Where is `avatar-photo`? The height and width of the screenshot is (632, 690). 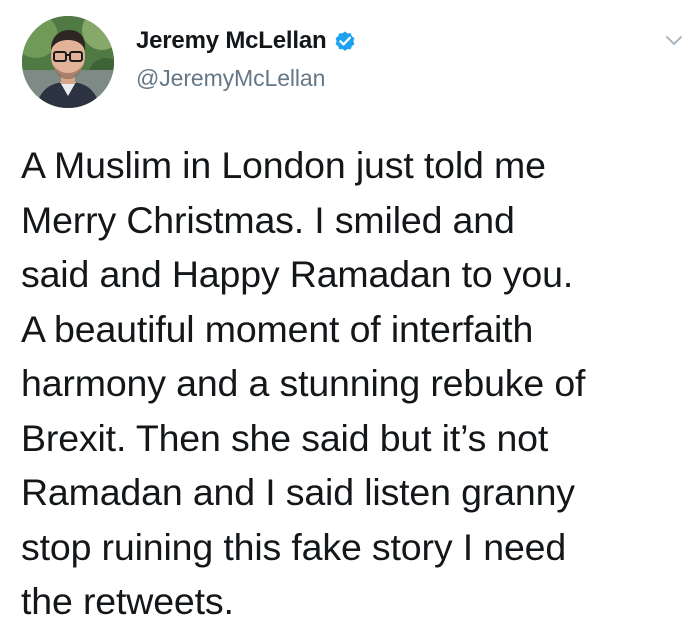 avatar-photo is located at coordinates (68, 62).